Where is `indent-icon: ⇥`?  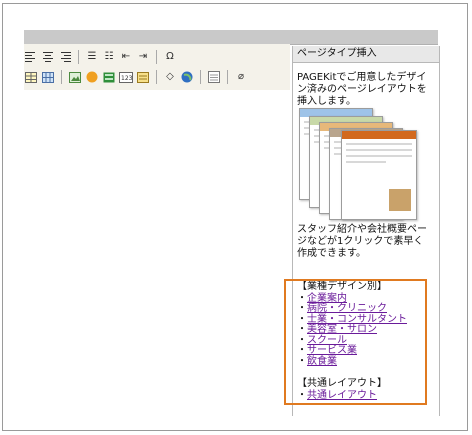
indent-icon: ⇥ is located at coordinates (143, 57).